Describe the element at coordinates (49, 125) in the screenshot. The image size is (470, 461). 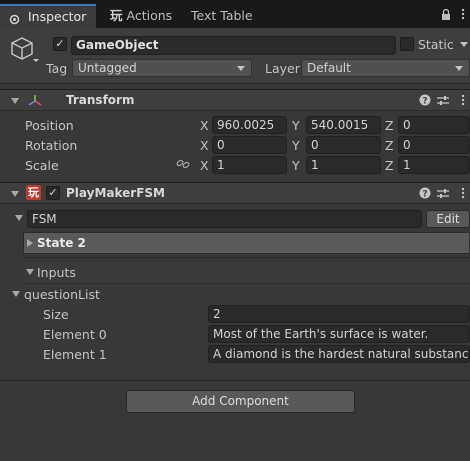
I see `position-label: Position` at that location.